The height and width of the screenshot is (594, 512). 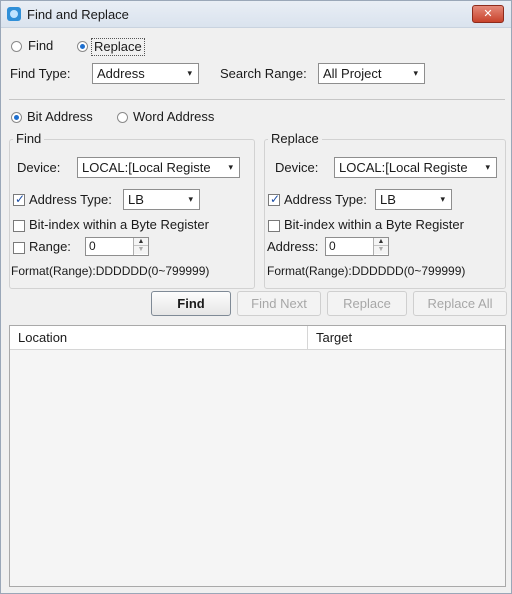 What do you see at coordinates (122, 117) in the screenshot?
I see `word-address-radio` at bounding box center [122, 117].